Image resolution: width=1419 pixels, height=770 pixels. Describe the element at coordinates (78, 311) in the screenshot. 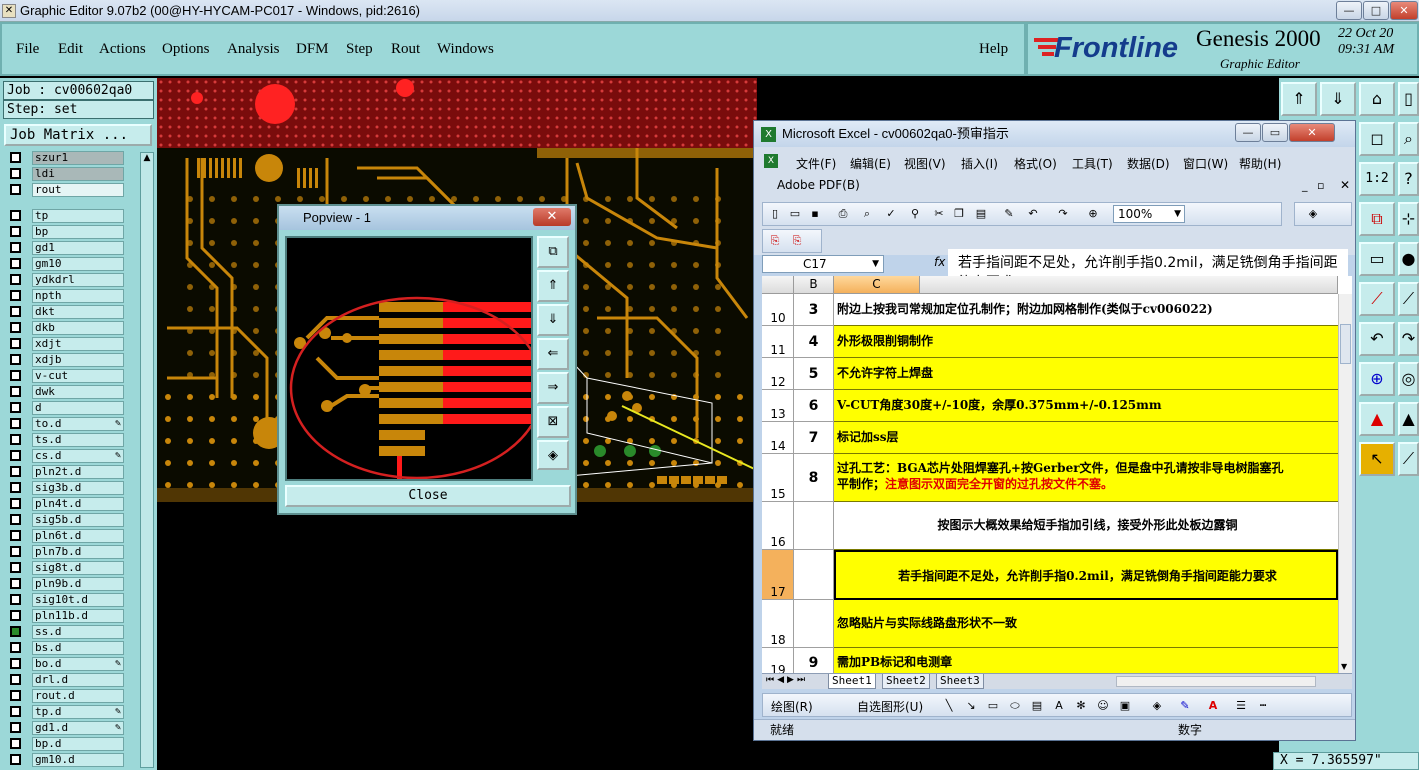

I see `layer-name: dkt` at that location.